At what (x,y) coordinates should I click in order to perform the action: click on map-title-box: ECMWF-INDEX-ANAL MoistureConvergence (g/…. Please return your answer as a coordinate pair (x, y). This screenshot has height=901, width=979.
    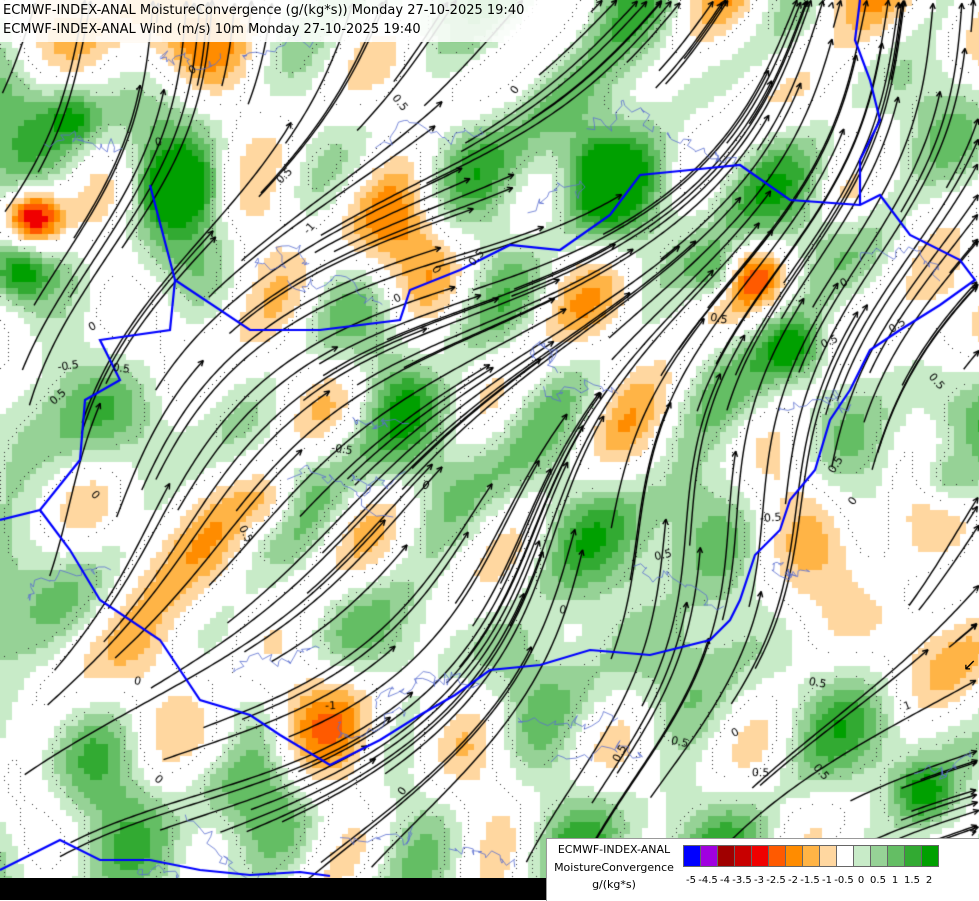
    Looking at the image, I should click on (270, 21).